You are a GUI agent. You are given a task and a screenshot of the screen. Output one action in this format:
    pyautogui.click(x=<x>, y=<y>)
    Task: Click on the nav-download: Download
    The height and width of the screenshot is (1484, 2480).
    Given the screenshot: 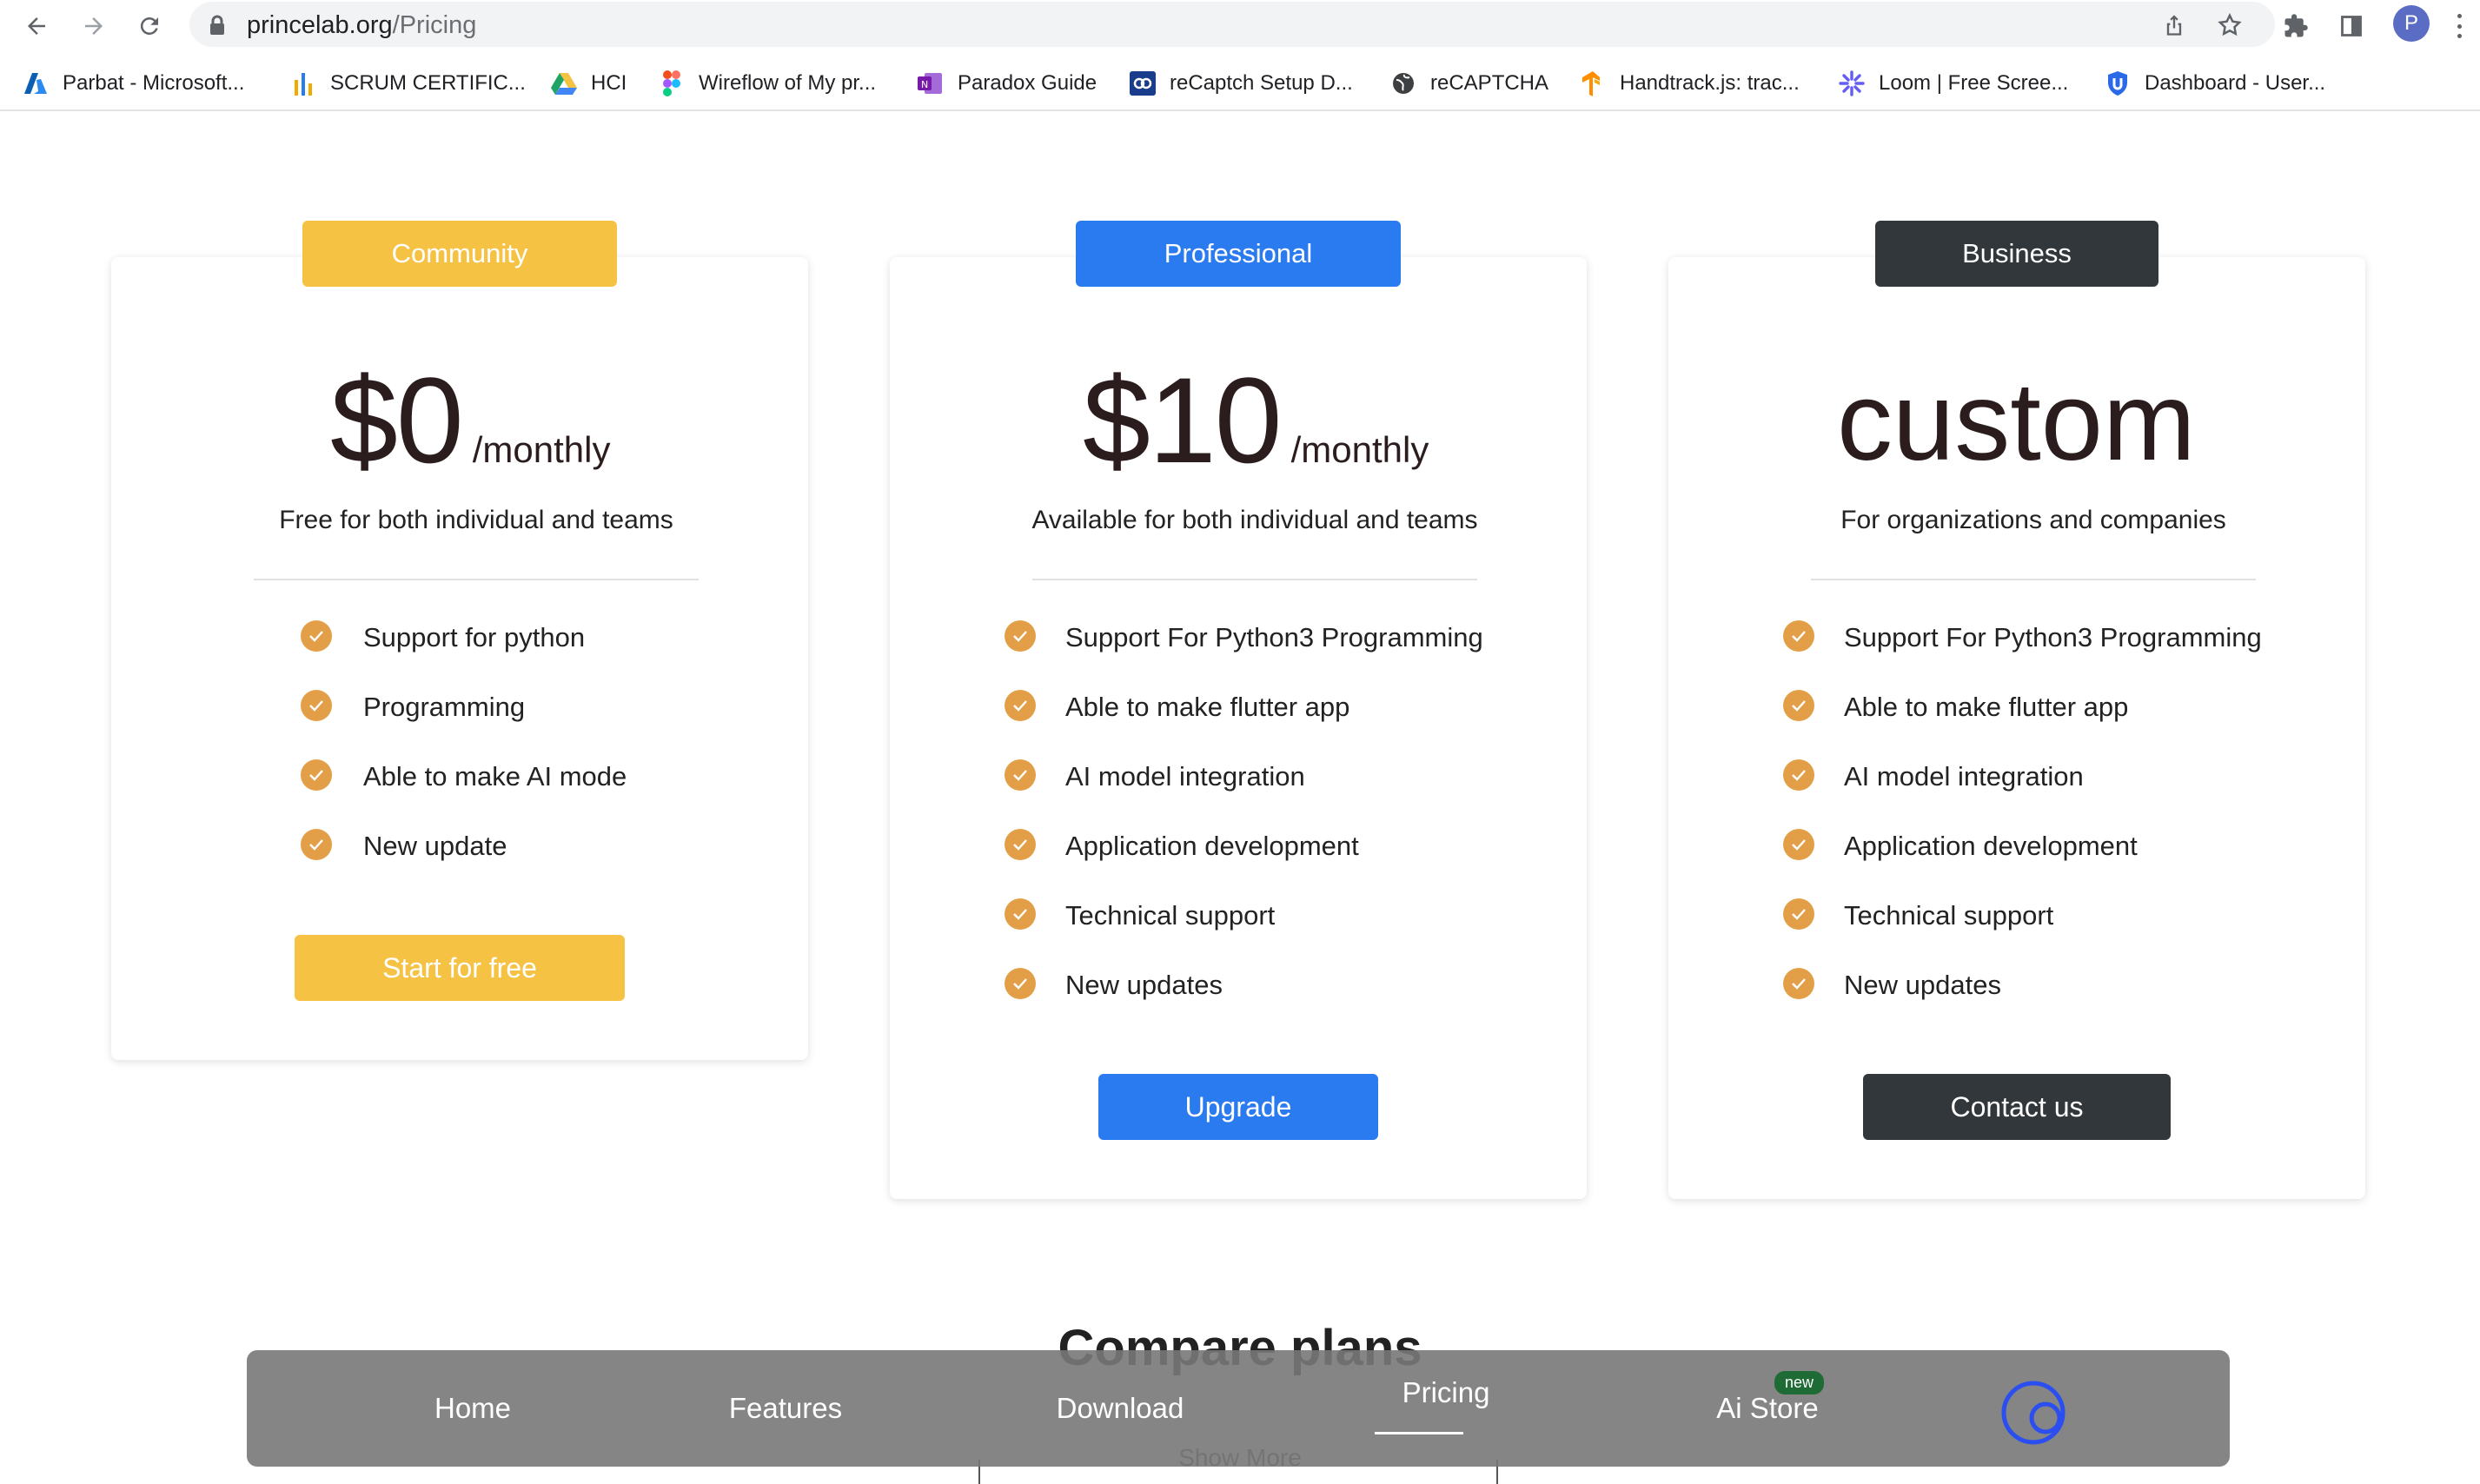 What is the action you would take?
    pyautogui.click(x=1120, y=1408)
    